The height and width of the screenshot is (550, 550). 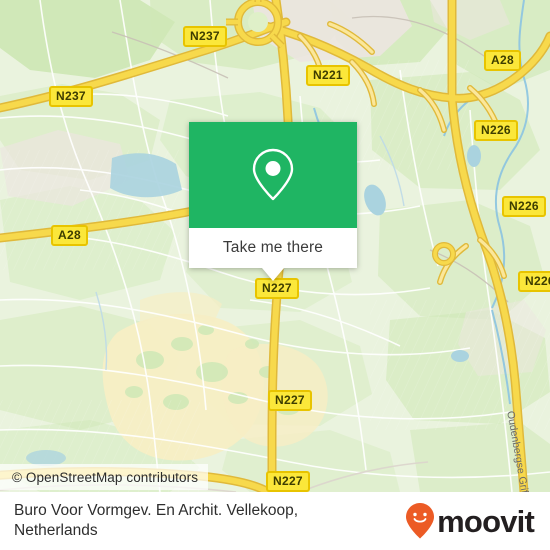 What do you see at coordinates (502, 60) in the screenshot?
I see `road-shield-a28-a: A28` at bounding box center [502, 60].